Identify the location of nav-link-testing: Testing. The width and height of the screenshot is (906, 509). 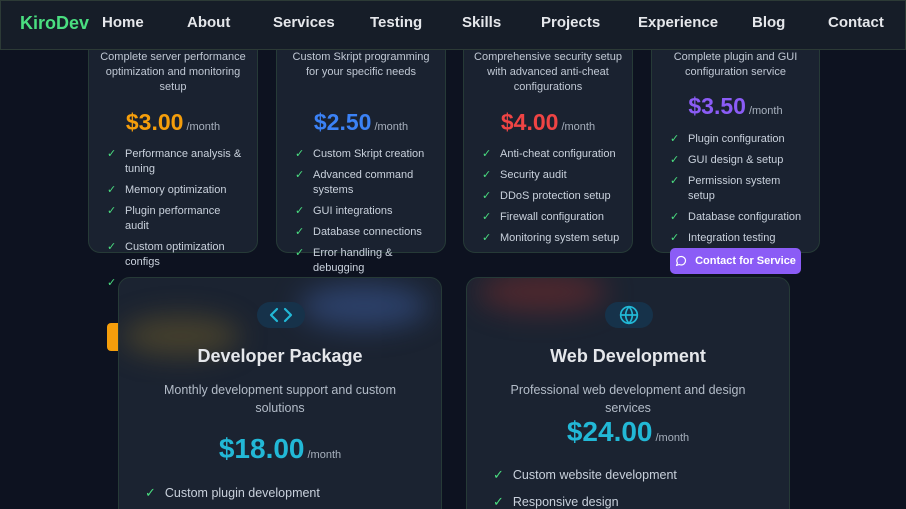
(396, 22).